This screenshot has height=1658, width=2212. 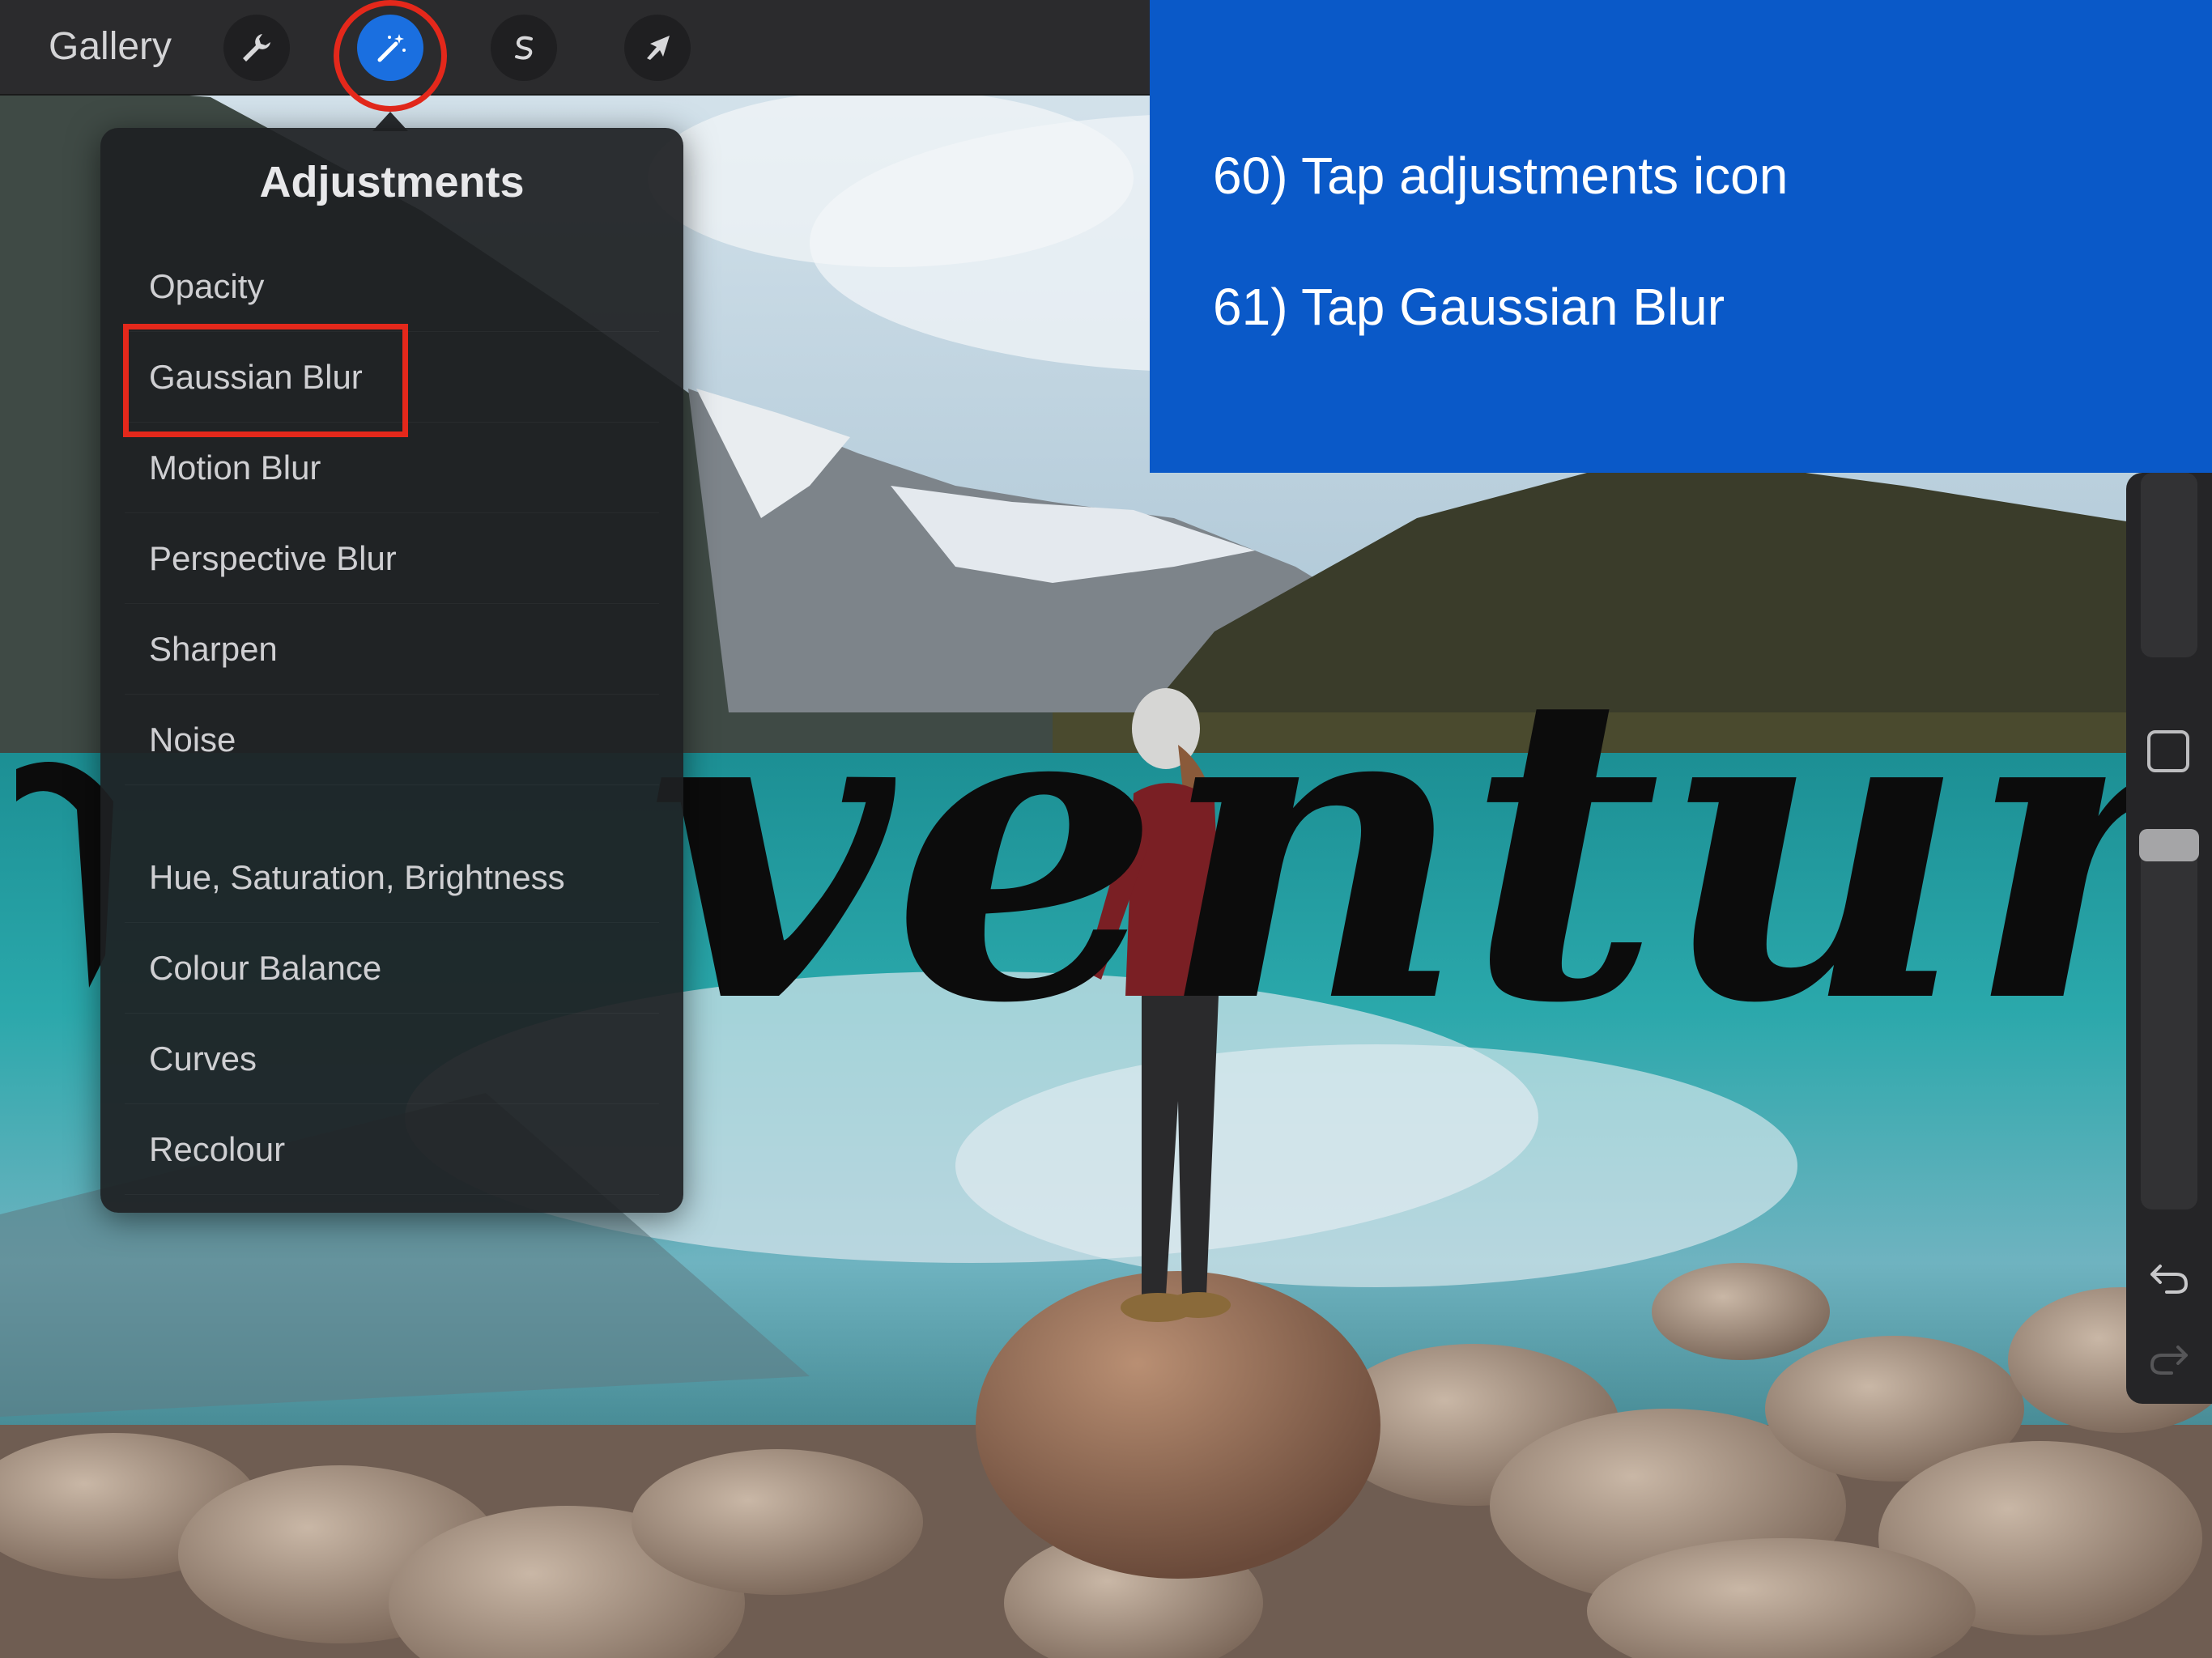 What do you see at coordinates (392, 377) in the screenshot?
I see `adjust-item-gaussian-blur: Gaussian Blur` at bounding box center [392, 377].